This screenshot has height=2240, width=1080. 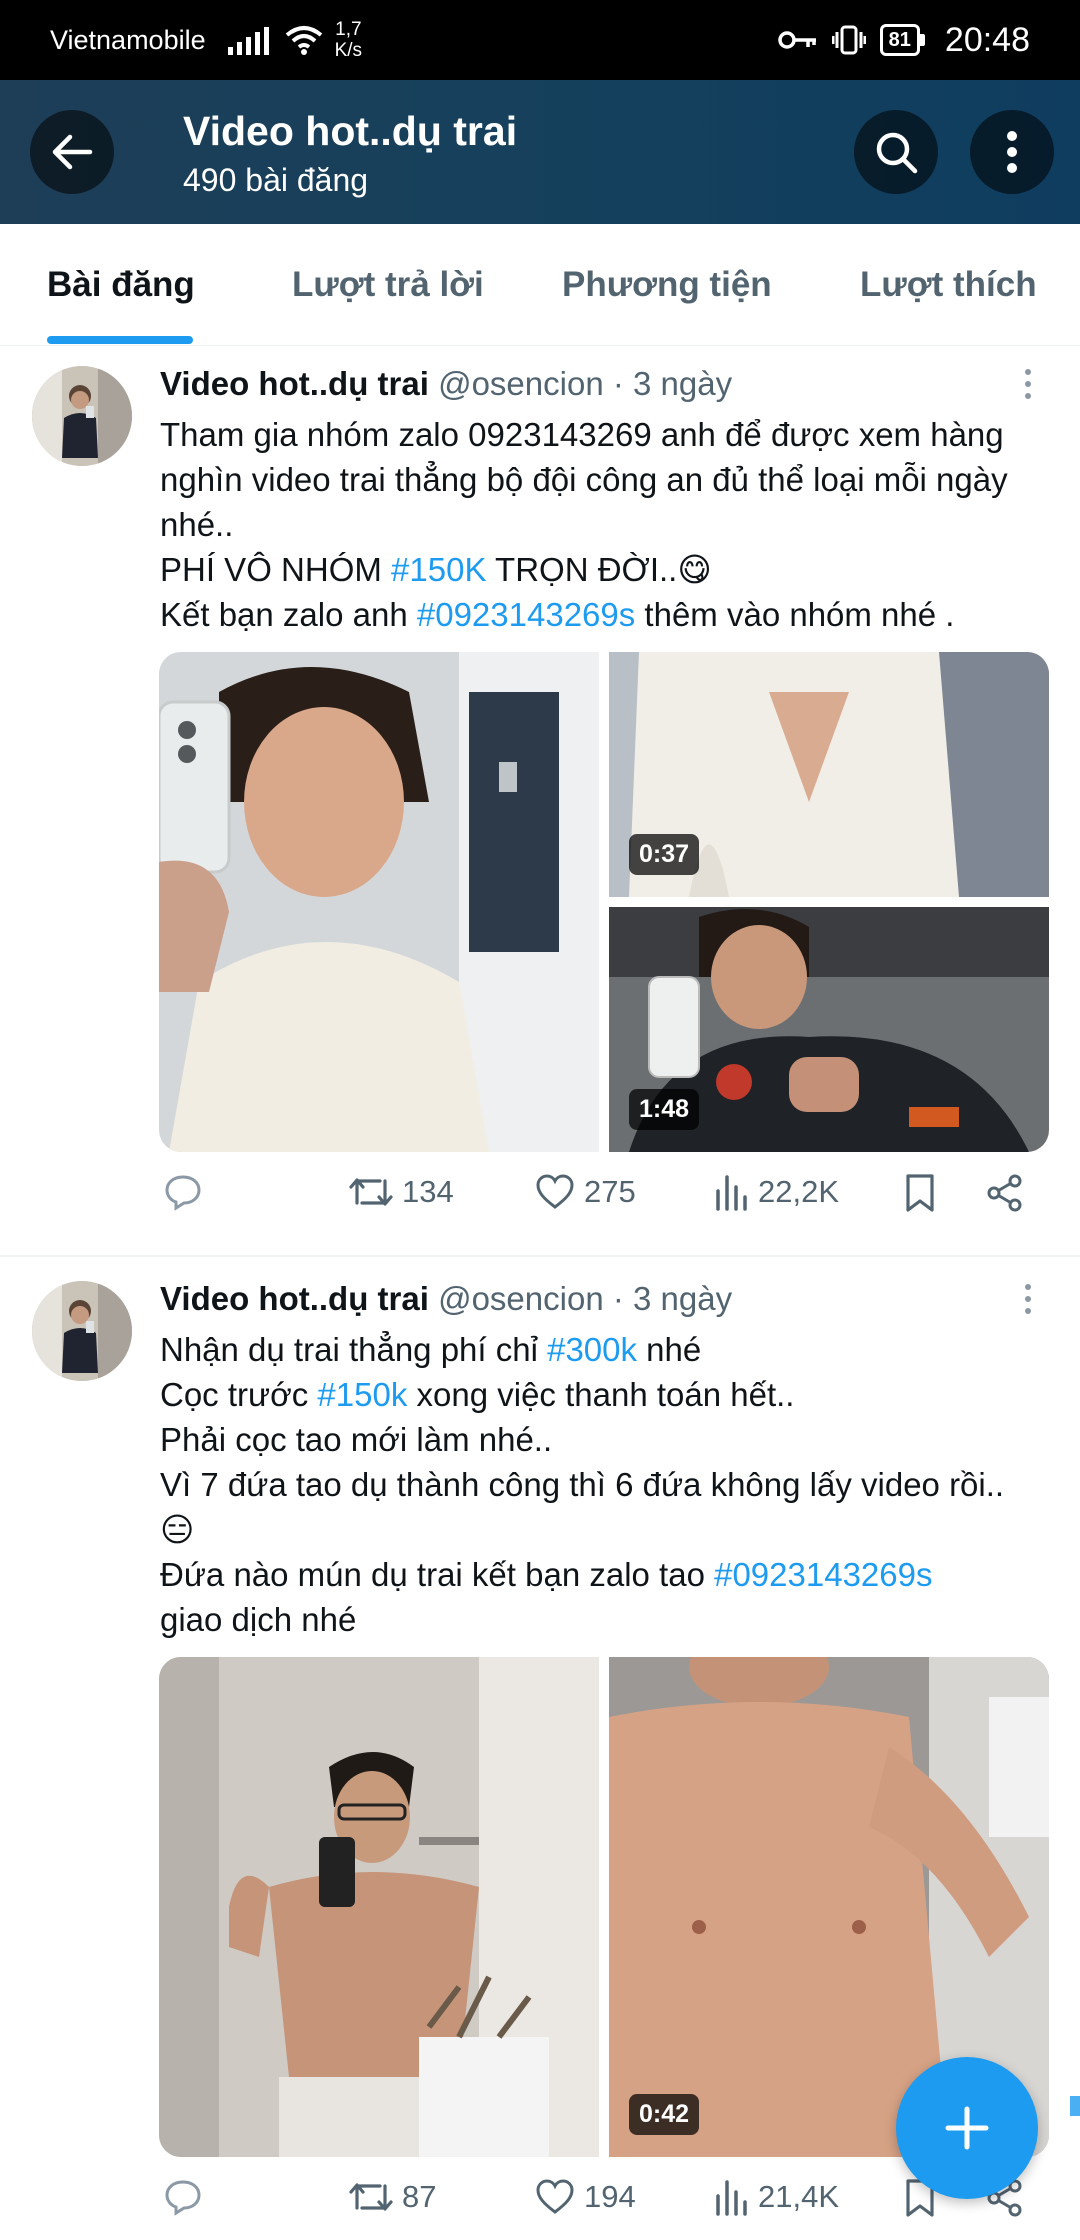 What do you see at coordinates (350, 131) in the screenshot?
I see `profile-title: Video hot..dụ trai` at bounding box center [350, 131].